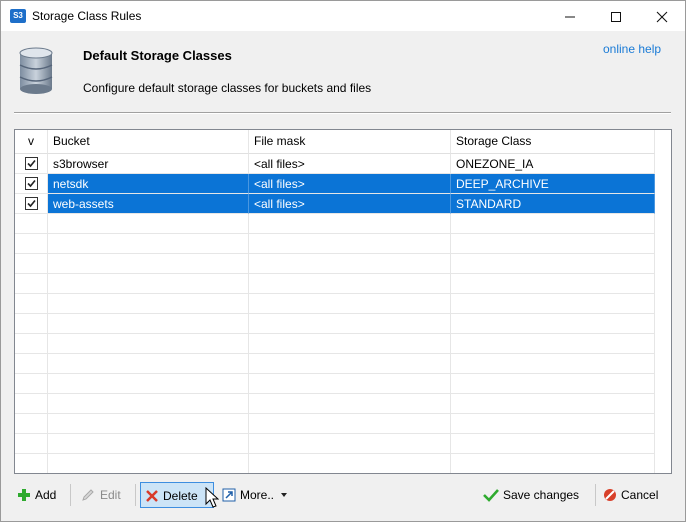 The image size is (686, 522). What do you see at coordinates (212, 497) in the screenshot?
I see `mouse-pointer-icon` at bounding box center [212, 497].